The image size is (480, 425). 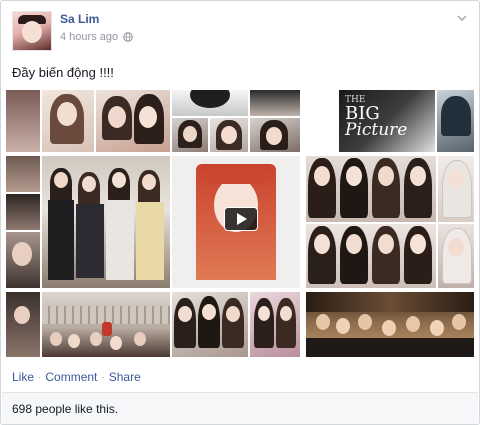 What do you see at coordinates (241, 219) in the screenshot?
I see `play-icon` at bounding box center [241, 219].